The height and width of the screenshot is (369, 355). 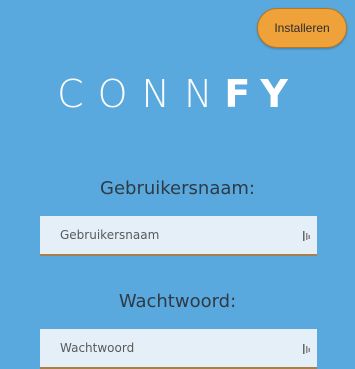 I want to click on username-field-wrapper, so click(x=178, y=236).